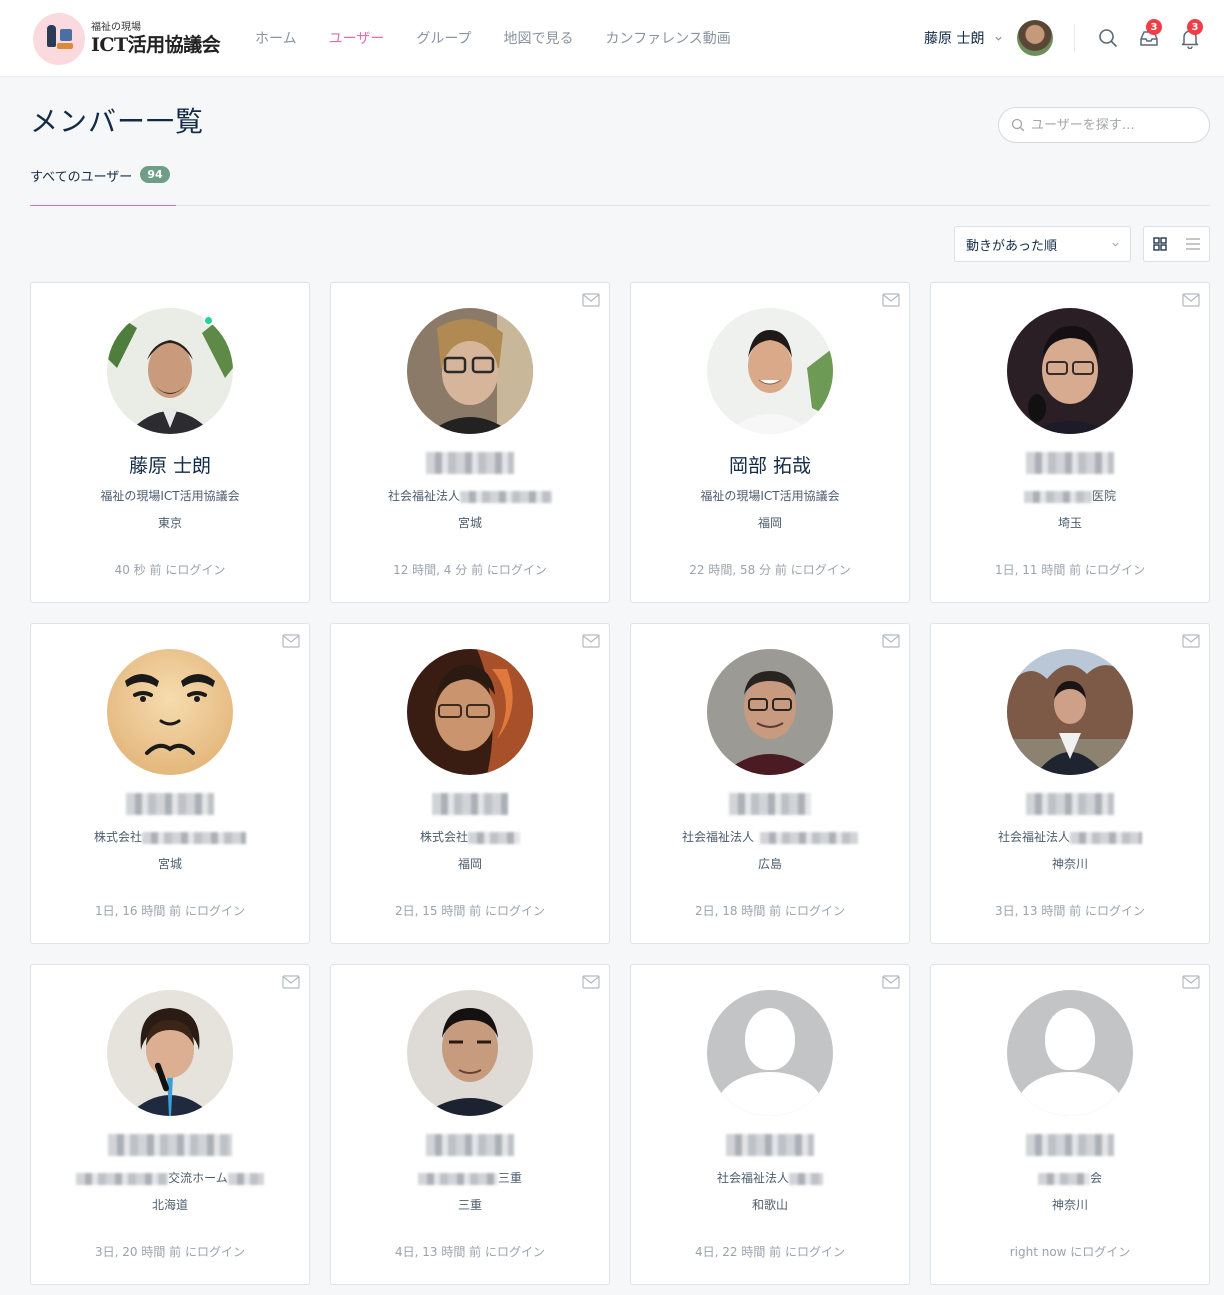 This screenshot has height=1295, width=1224. Describe the element at coordinates (170, 442) in the screenshot. I see `member-card: 藤原 士朗 福祉の現場ICT活用協議会 東京 40 秒 前 にログイン` at that location.